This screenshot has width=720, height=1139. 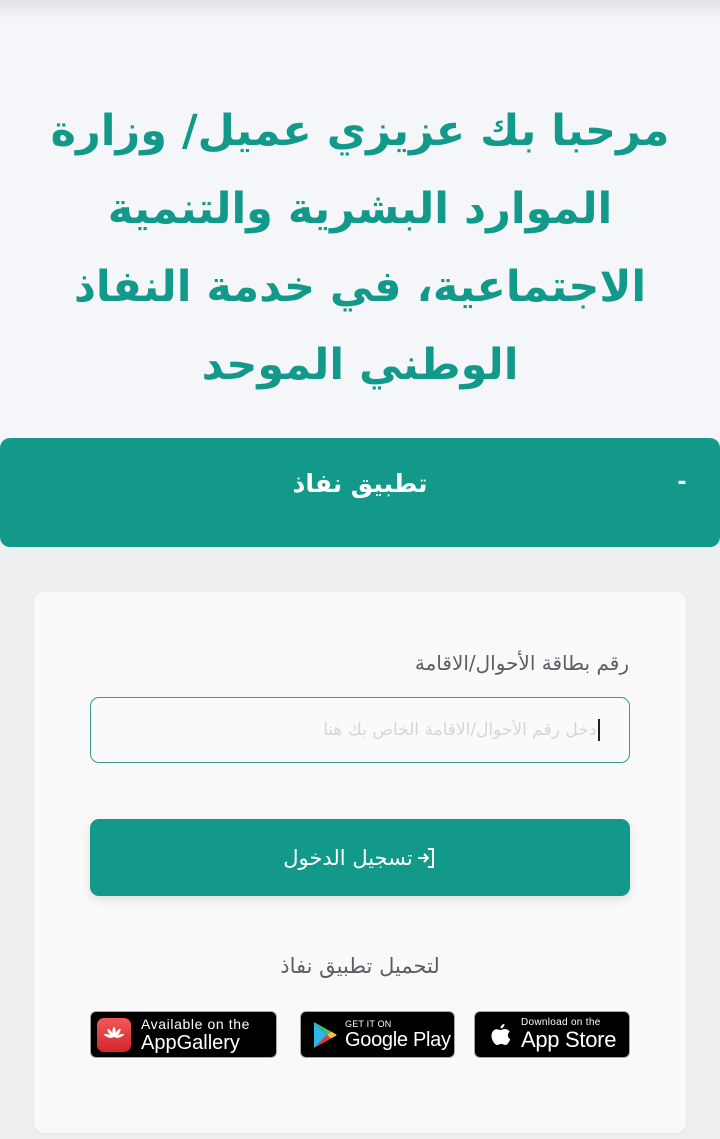 I want to click on collapse-icon: -, so click(x=682, y=483).